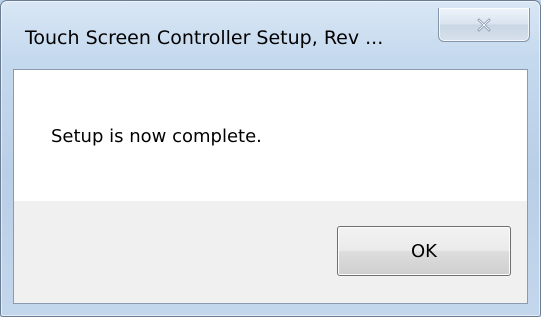 This screenshot has width=541, height=317. I want to click on close-icon, so click(484, 24).